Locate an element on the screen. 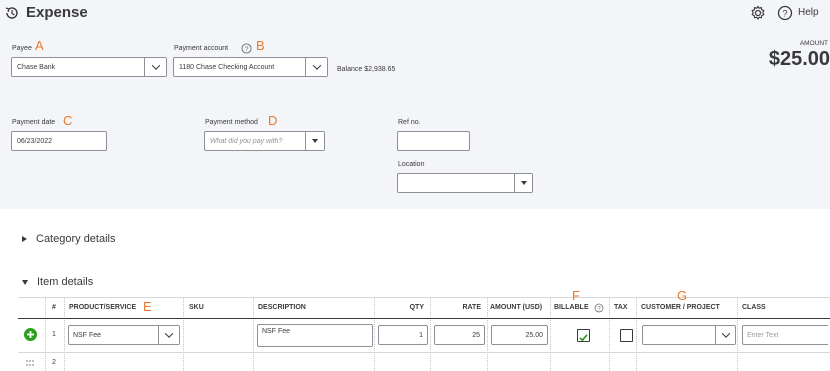 The width and height of the screenshot is (830, 371). billable-checkbox is located at coordinates (583, 335).